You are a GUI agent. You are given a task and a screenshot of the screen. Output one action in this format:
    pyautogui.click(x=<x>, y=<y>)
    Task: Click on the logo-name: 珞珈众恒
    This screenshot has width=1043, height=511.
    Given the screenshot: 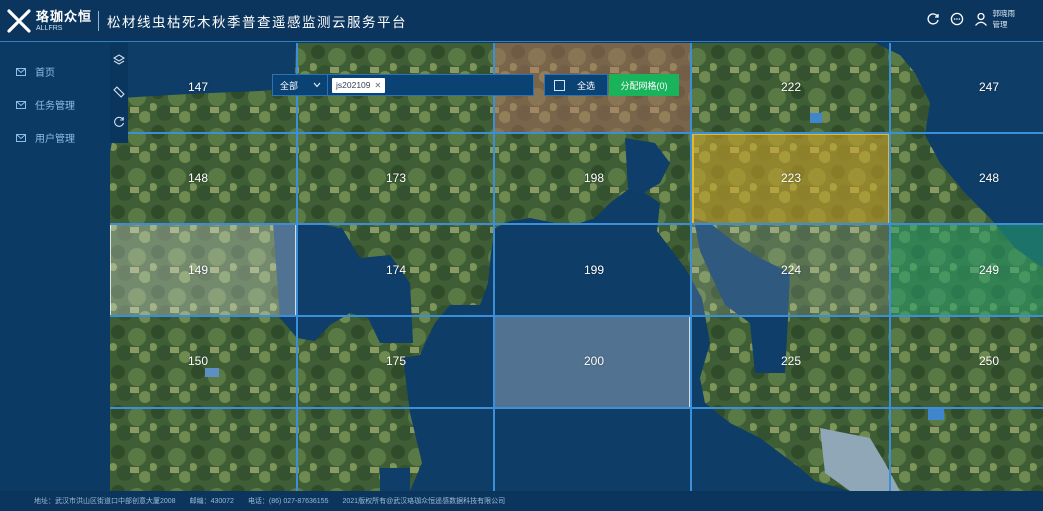 What is the action you would take?
    pyautogui.click(x=64, y=16)
    